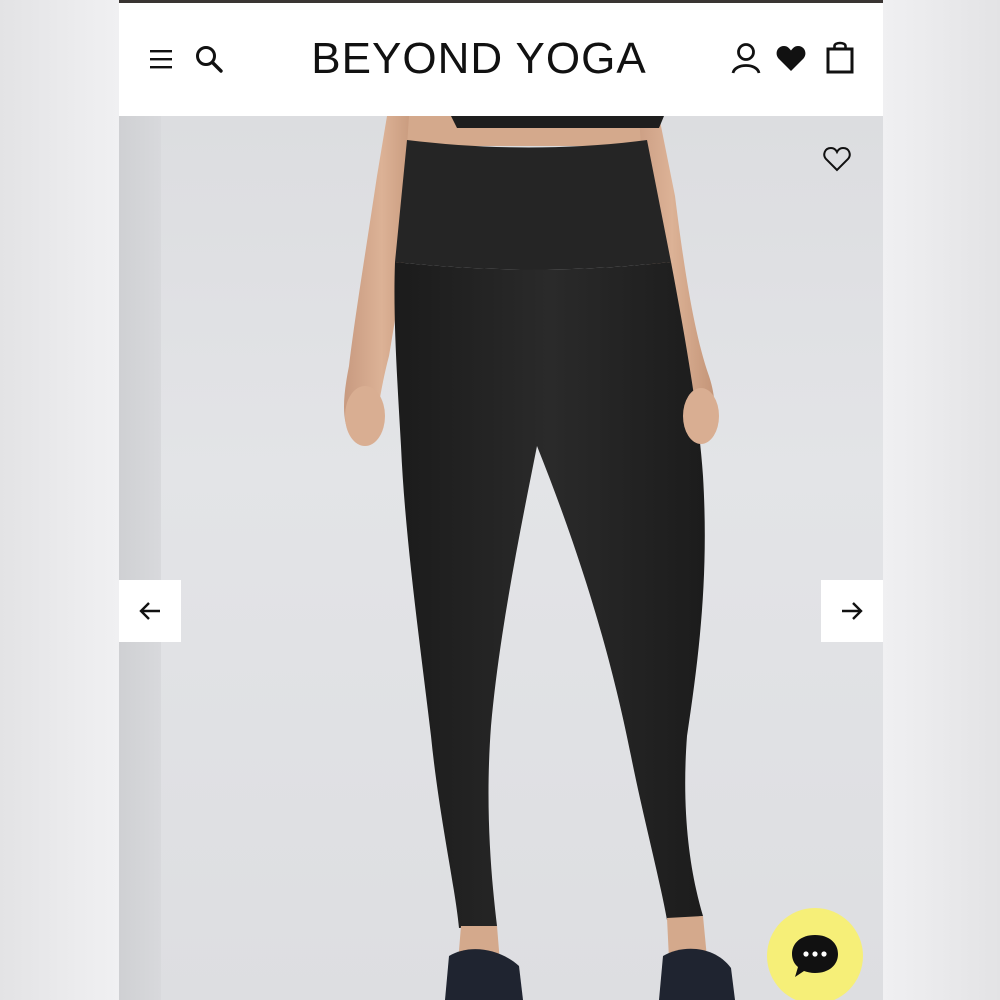 The image size is (1000, 1000). I want to click on arrow-left-icon, so click(149, 611).